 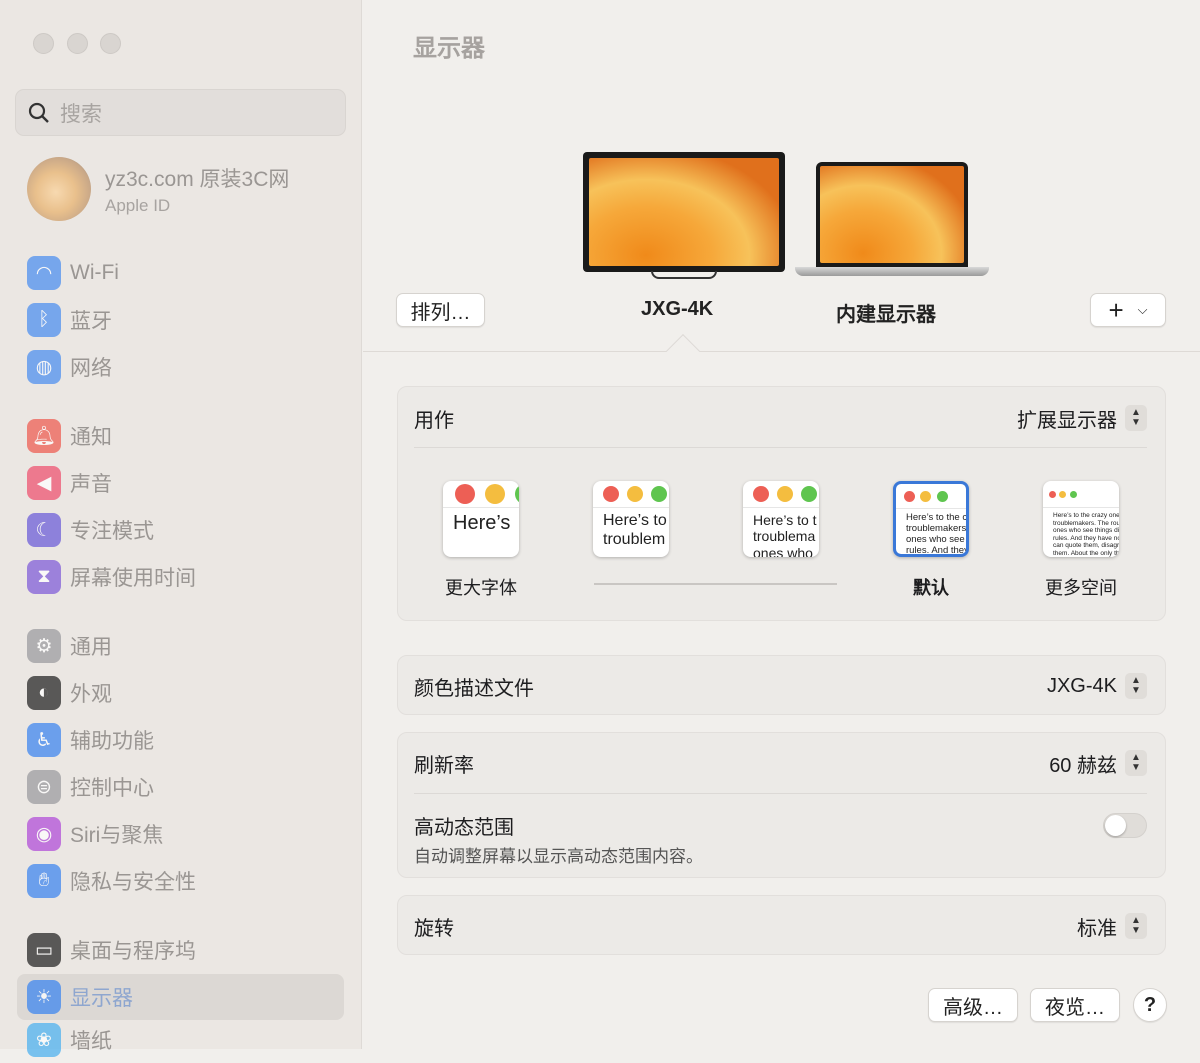 I want to click on apple-id-account: yz3c.com 原装3C网 Apple ID, so click(x=158, y=189).